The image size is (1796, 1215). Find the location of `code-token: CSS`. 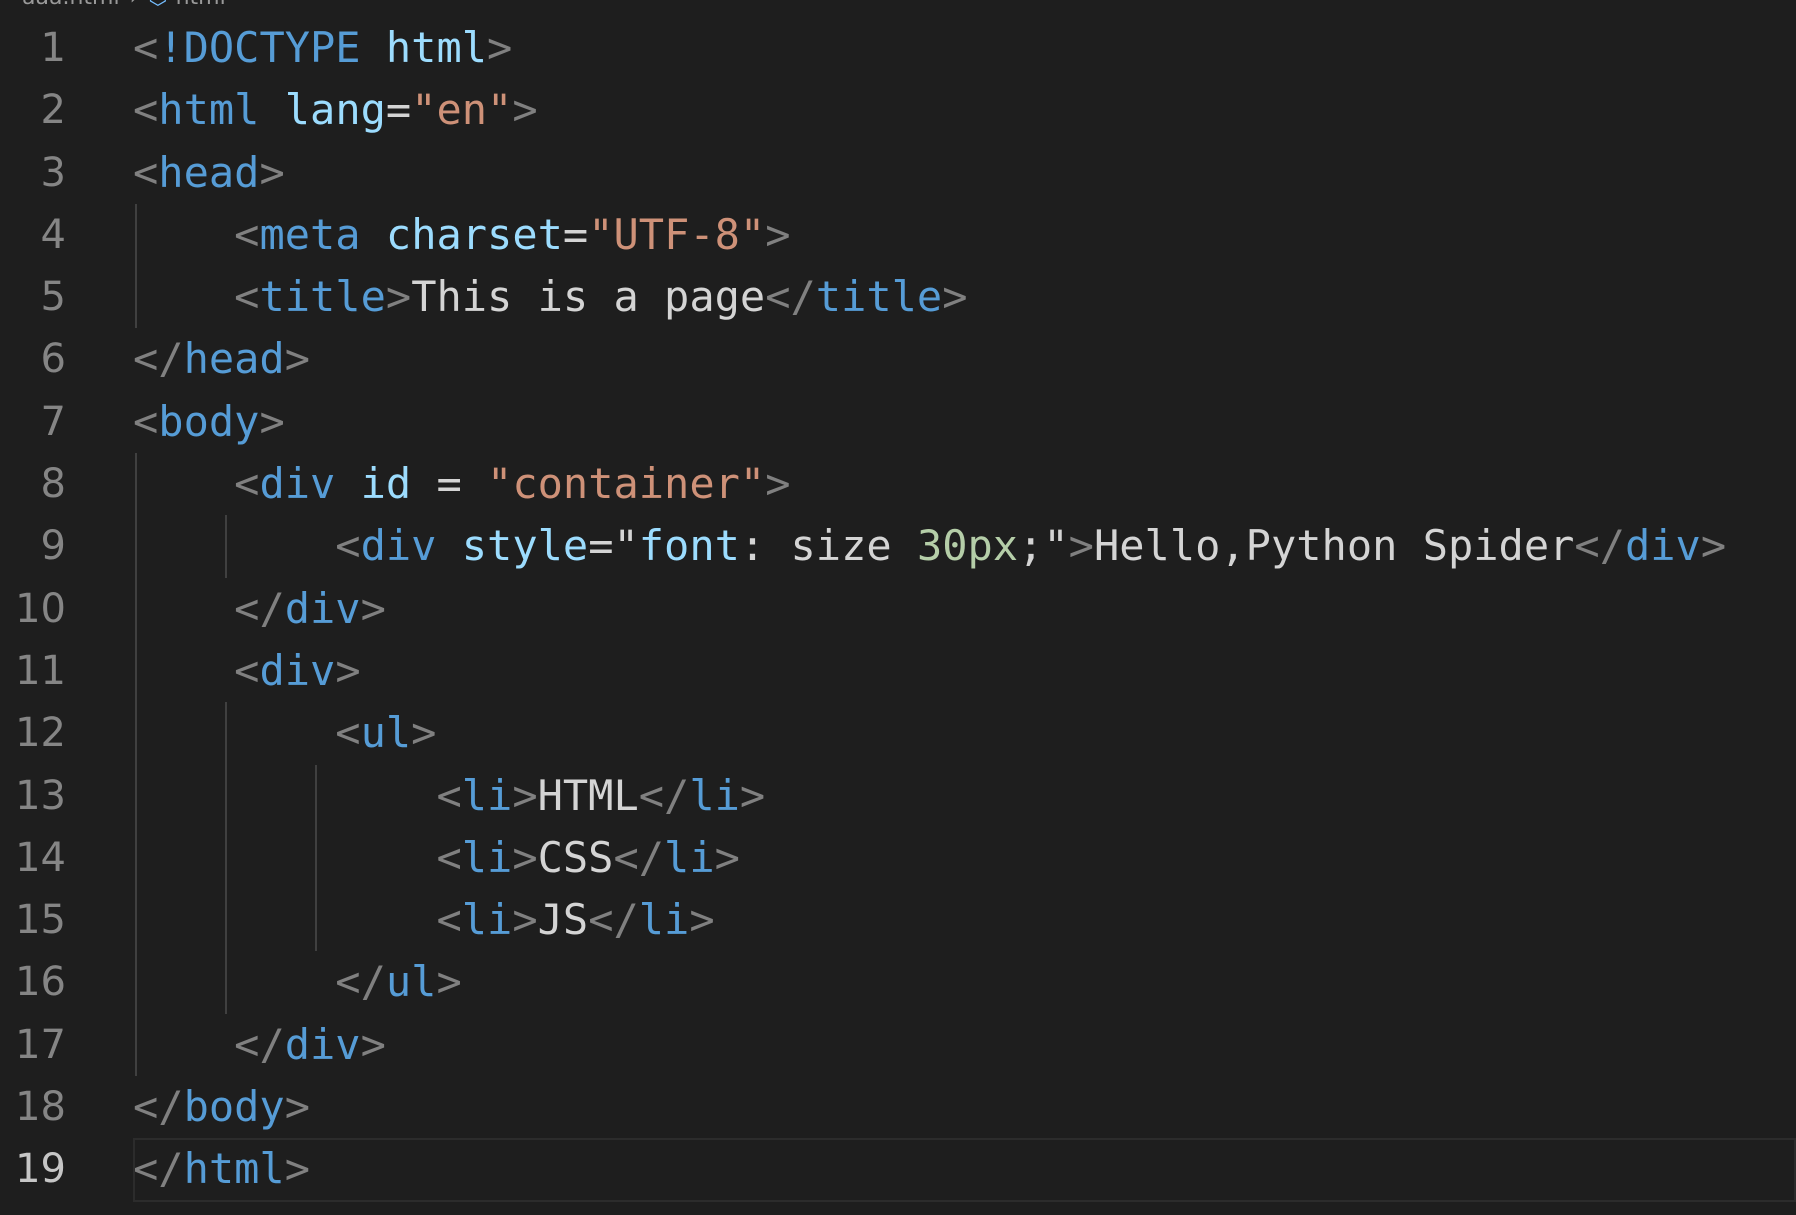

code-token: CSS is located at coordinates (575, 857).